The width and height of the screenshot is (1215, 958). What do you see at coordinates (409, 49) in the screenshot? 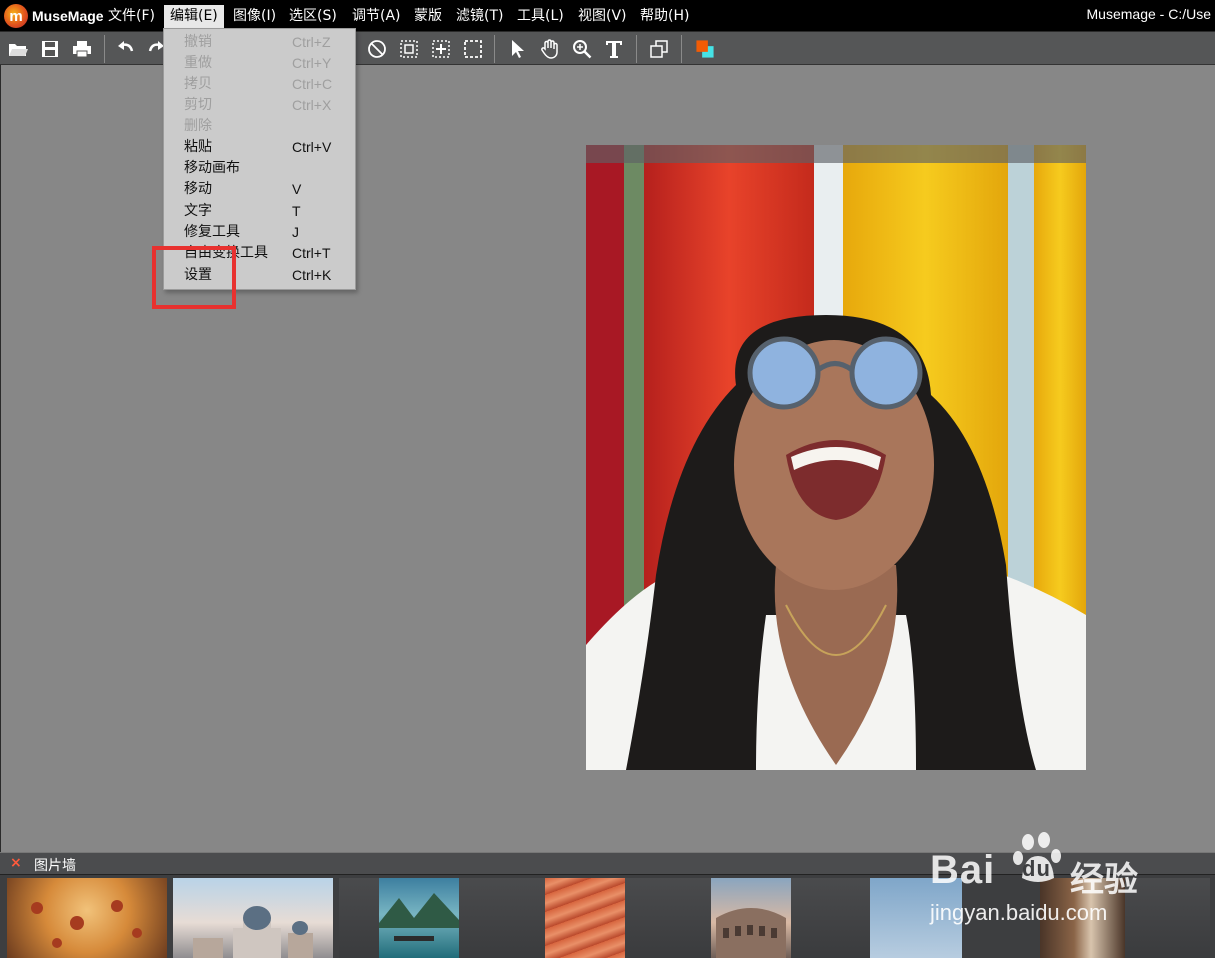
I see `select-rect-icon` at bounding box center [409, 49].